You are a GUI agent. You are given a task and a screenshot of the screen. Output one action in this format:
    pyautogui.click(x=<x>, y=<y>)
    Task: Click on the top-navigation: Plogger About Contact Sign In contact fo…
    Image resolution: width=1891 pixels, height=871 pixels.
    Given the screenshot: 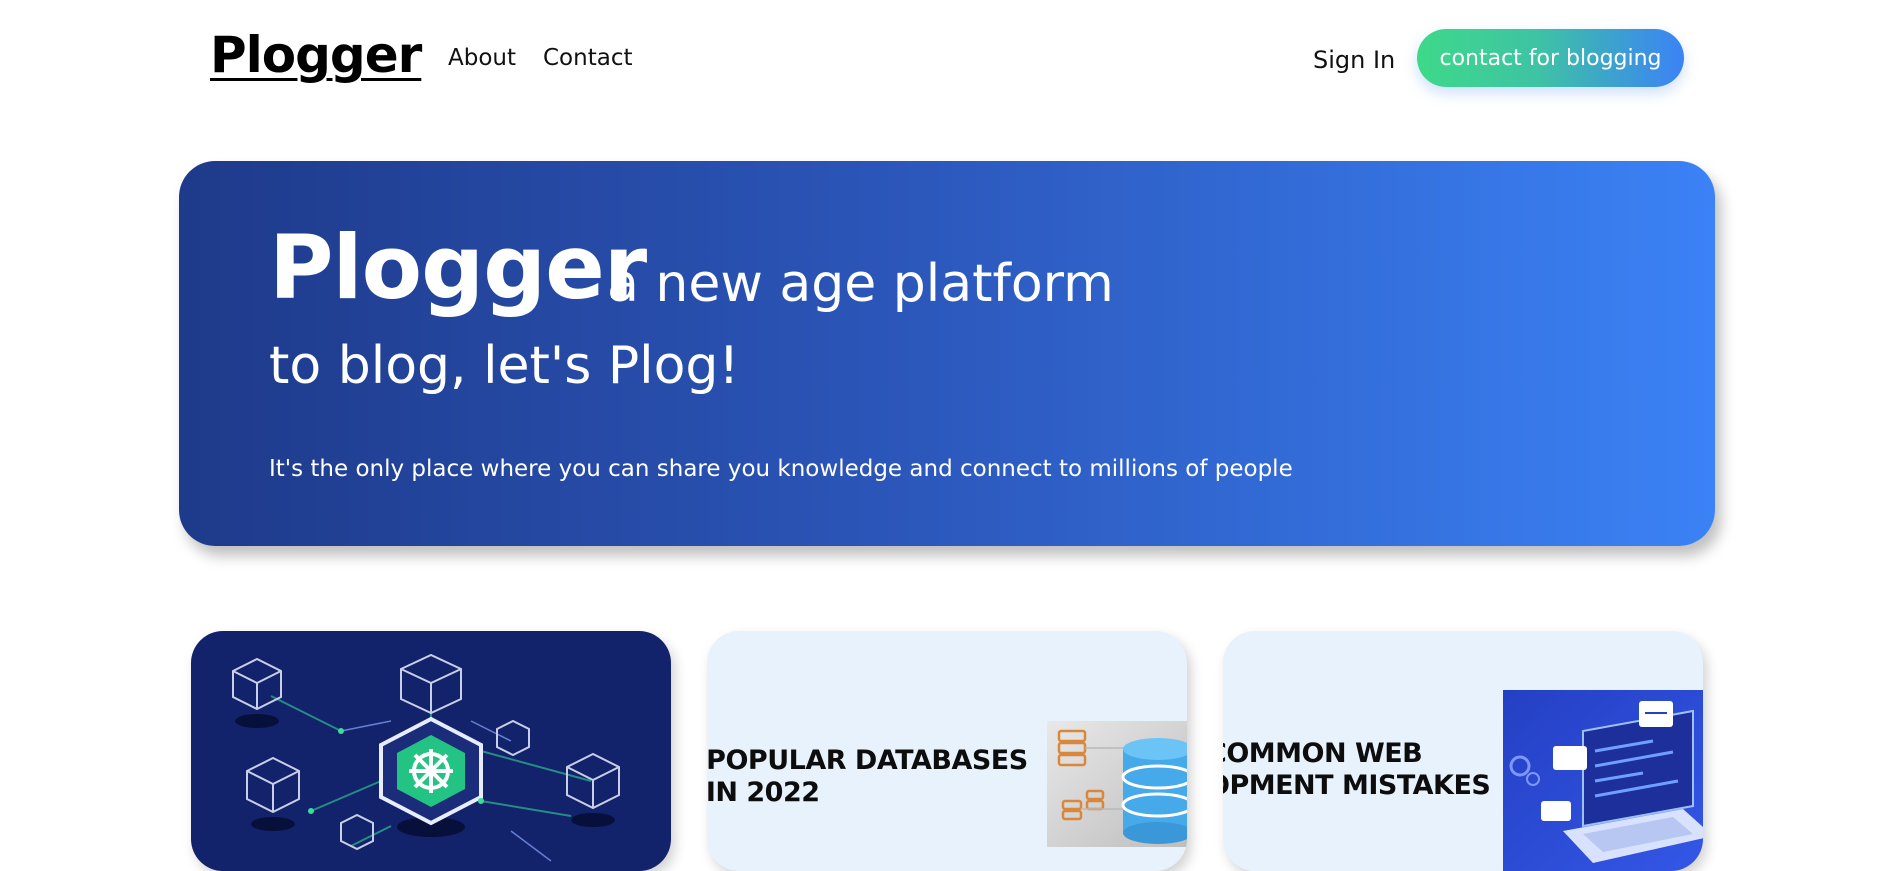 What is the action you would take?
    pyautogui.click(x=945, y=60)
    